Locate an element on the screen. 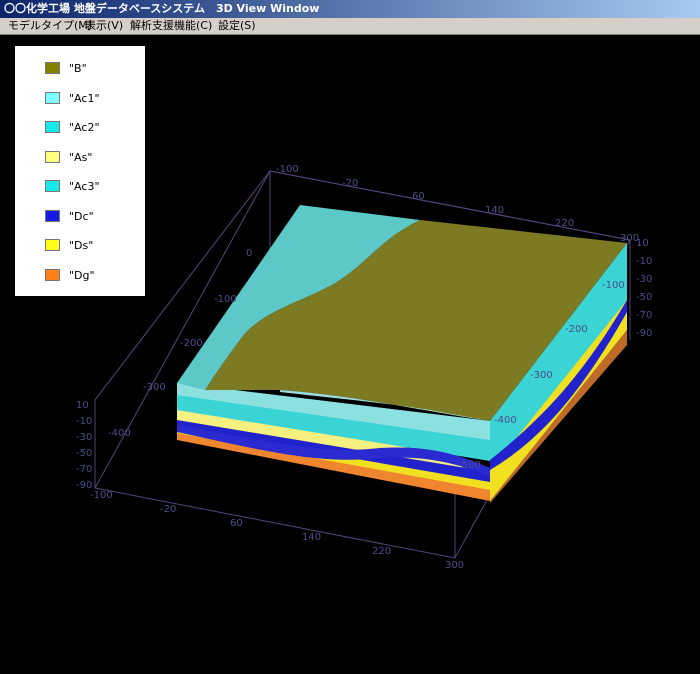 The image size is (700, 674). axis-z-left-label-3: -50 is located at coordinates (84, 453).